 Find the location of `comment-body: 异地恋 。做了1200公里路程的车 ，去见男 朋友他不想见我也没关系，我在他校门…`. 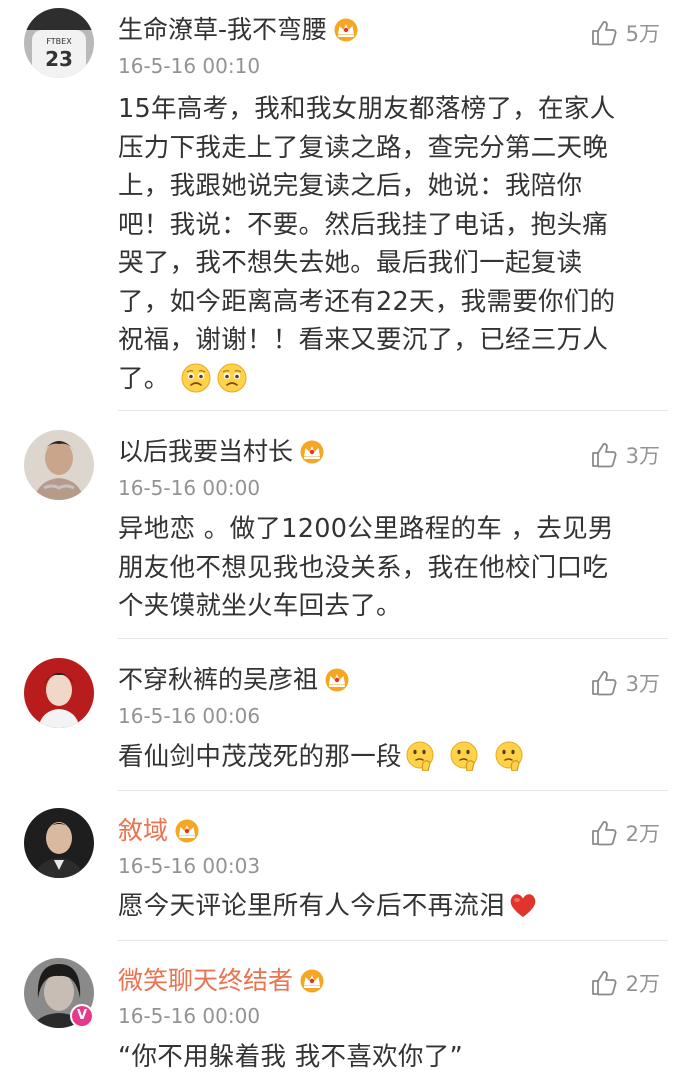

comment-body: 异地恋 。做了1200公里路程的车 ，去见男 朋友他不想见我也没关系，我在他校门… is located at coordinates (388, 568).